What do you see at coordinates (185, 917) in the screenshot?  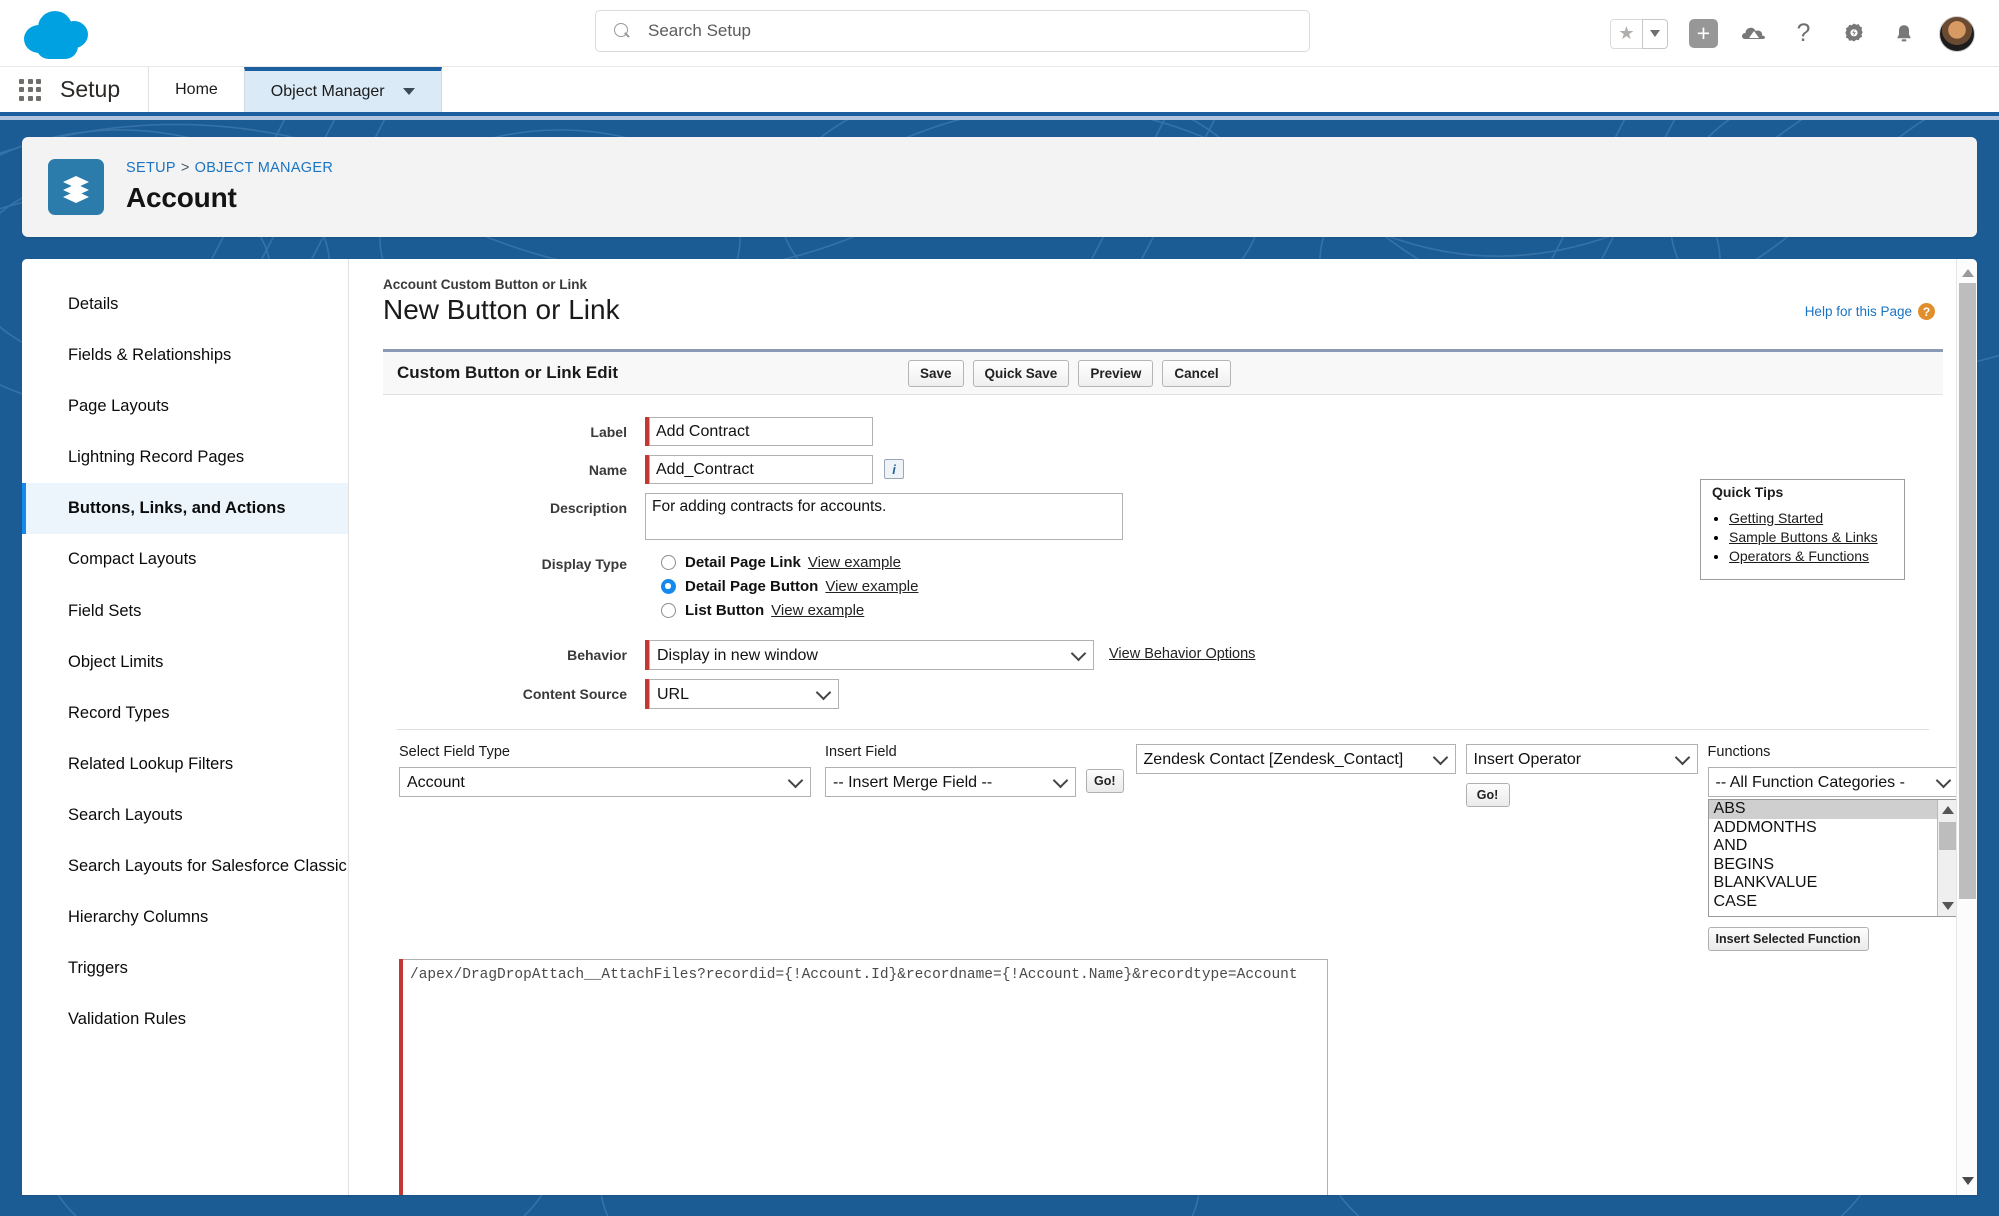 I see `sidebar-item-hierarchy-columns: Hierarchy Columns` at bounding box center [185, 917].